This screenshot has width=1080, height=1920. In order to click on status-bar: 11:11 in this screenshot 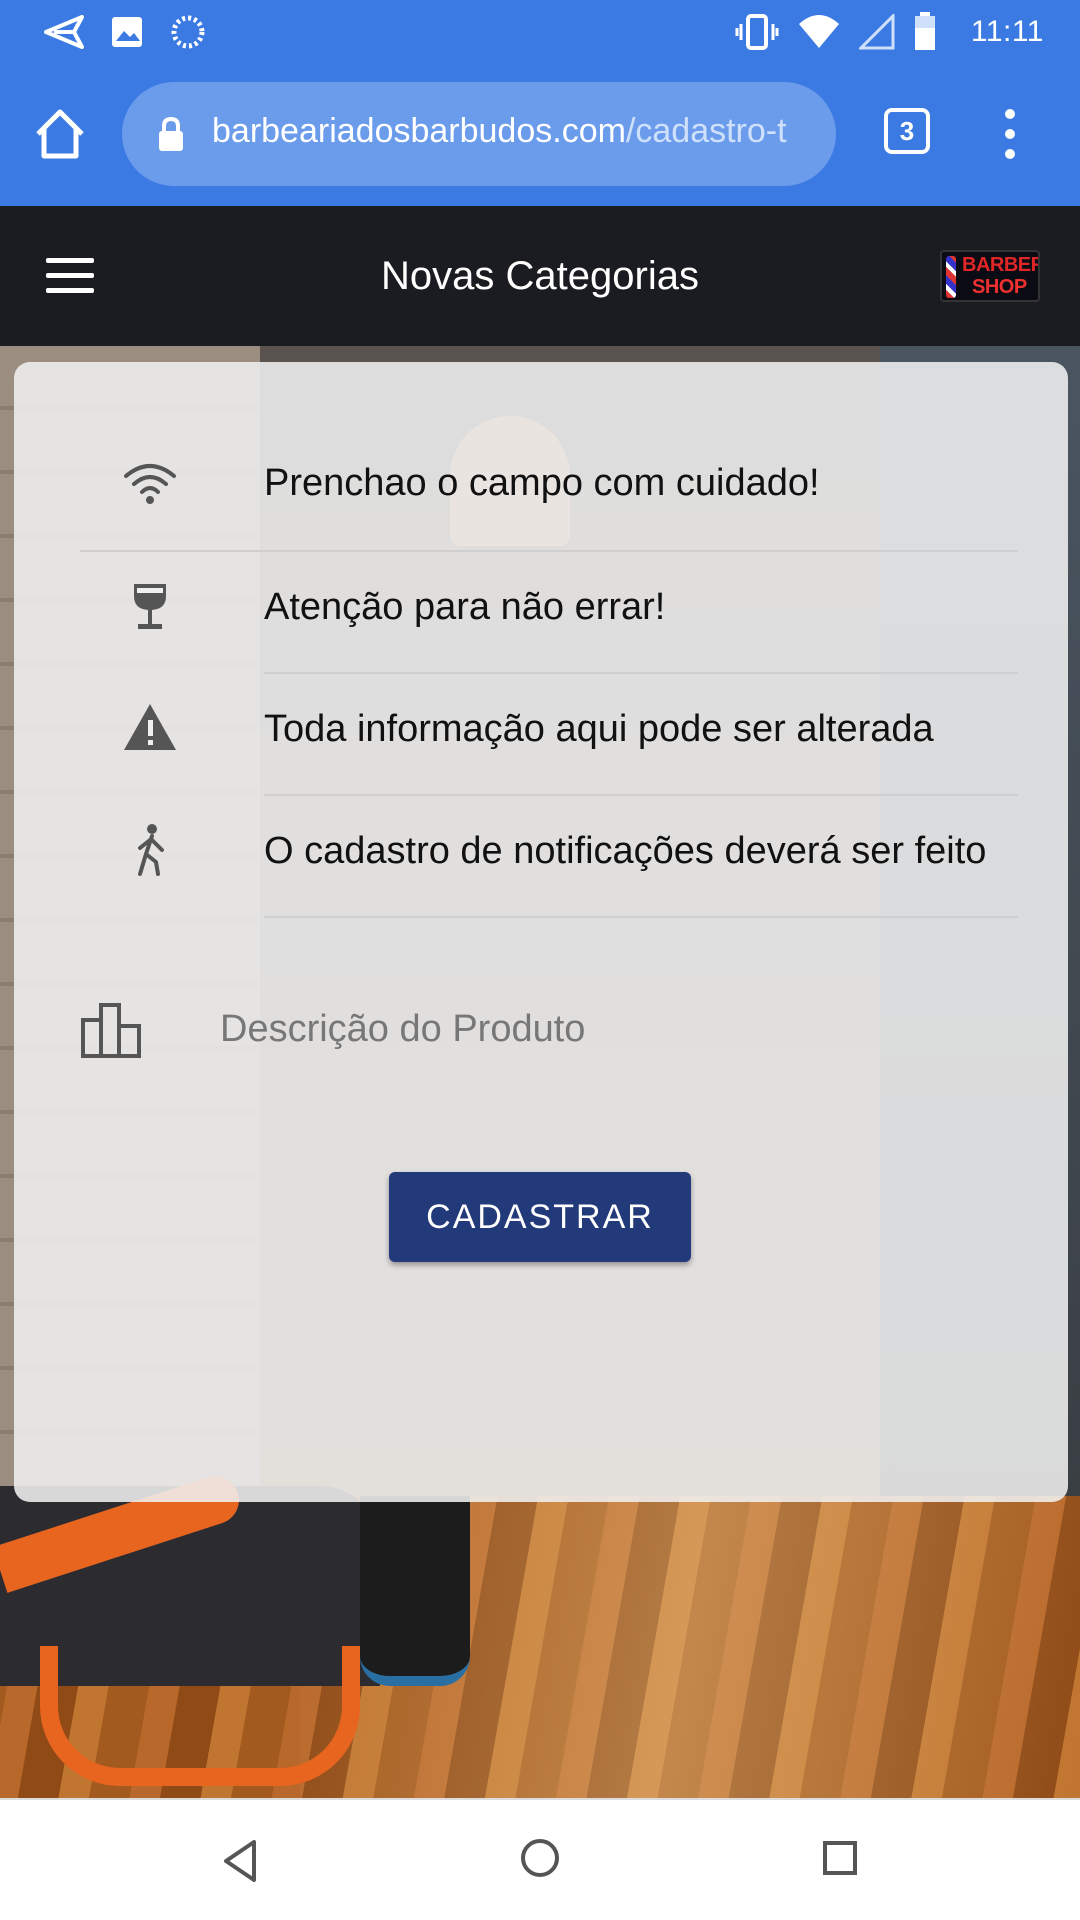, I will do `click(540, 33)`.